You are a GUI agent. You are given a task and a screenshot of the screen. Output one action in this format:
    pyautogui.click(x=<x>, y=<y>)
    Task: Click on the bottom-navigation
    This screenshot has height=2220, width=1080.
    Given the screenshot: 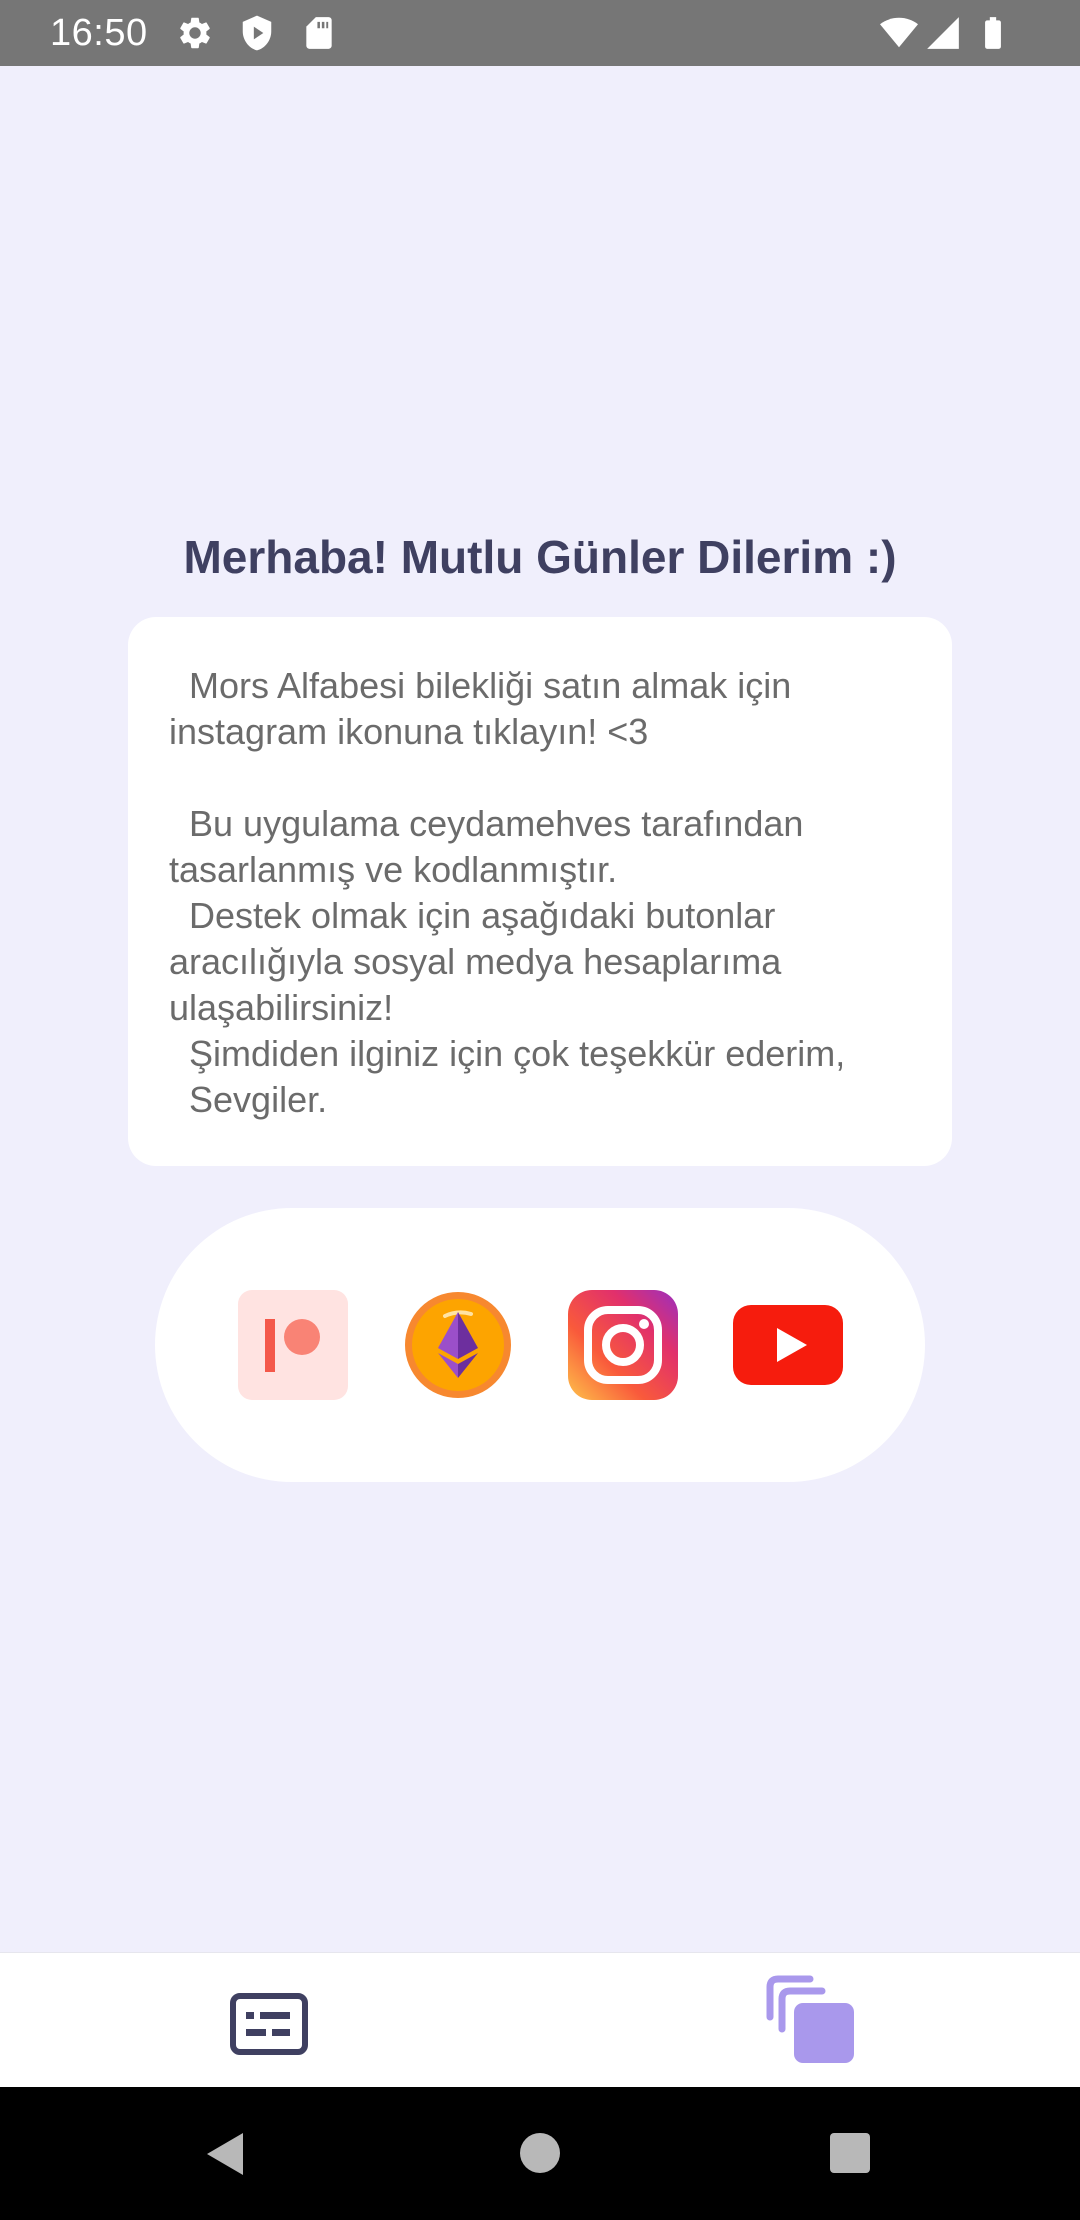 What is the action you would take?
    pyautogui.click(x=540, y=2019)
    